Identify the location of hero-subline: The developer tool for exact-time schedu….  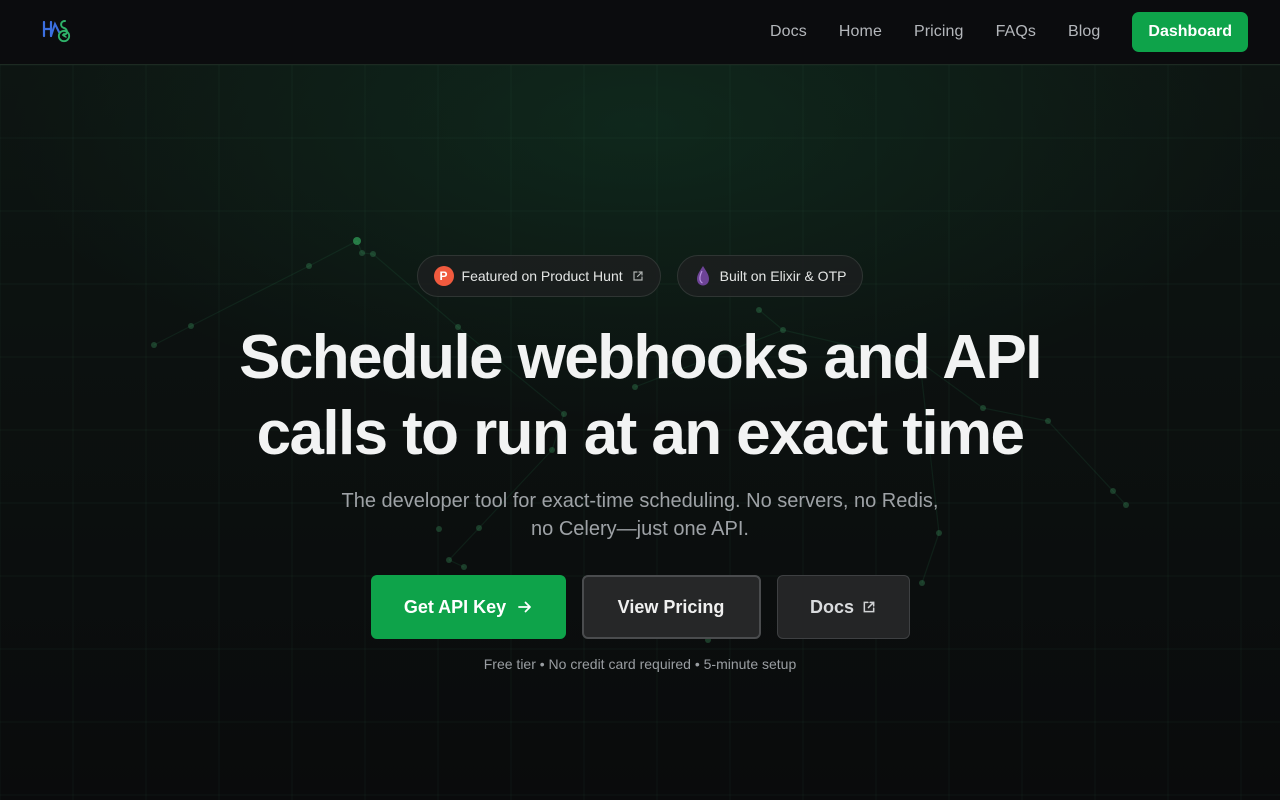
(640, 515).